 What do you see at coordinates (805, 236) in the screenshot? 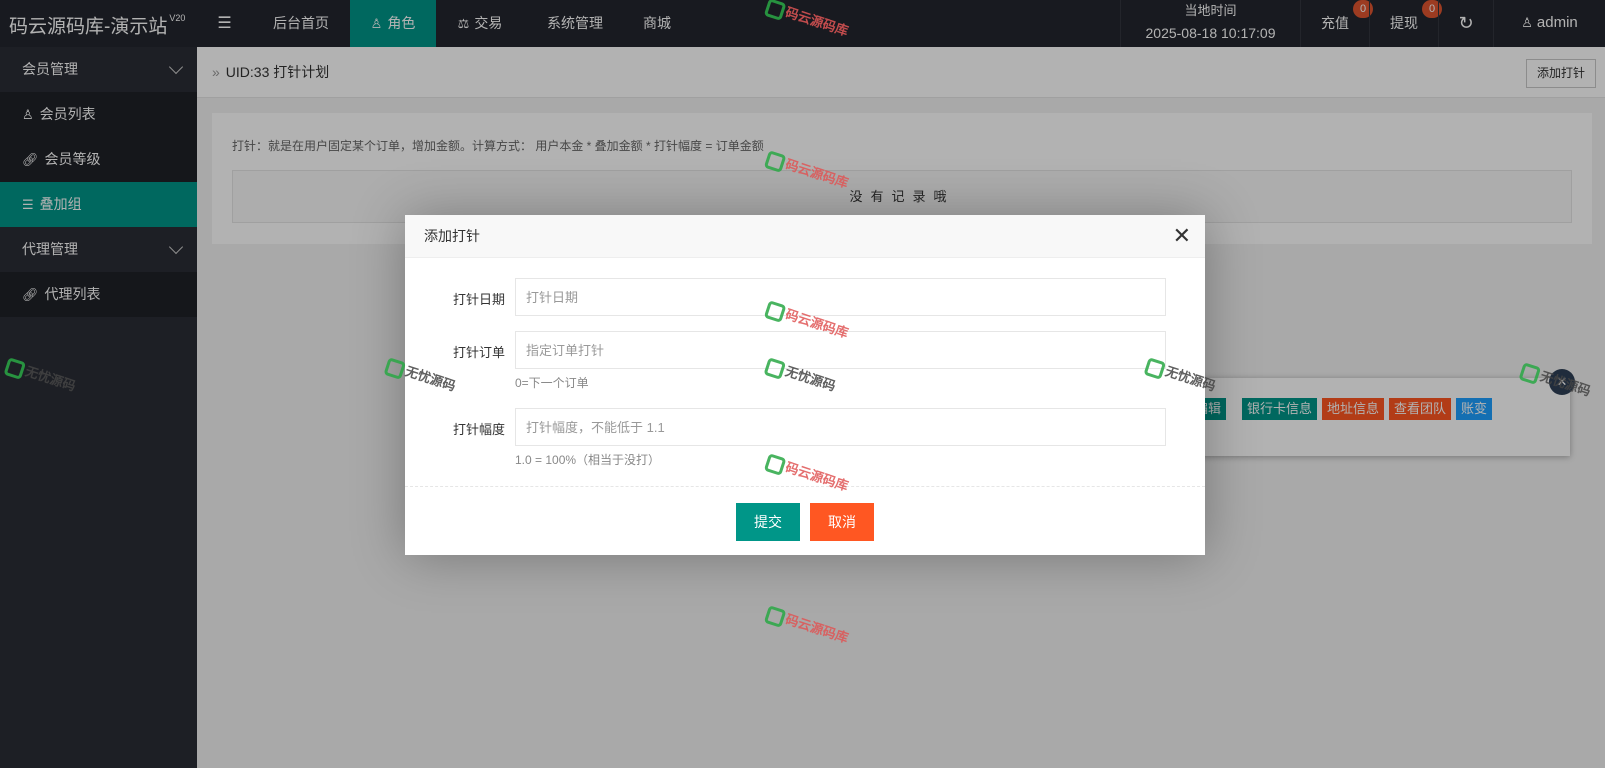
I see `dialog-header: 添加打针 ✕` at bounding box center [805, 236].